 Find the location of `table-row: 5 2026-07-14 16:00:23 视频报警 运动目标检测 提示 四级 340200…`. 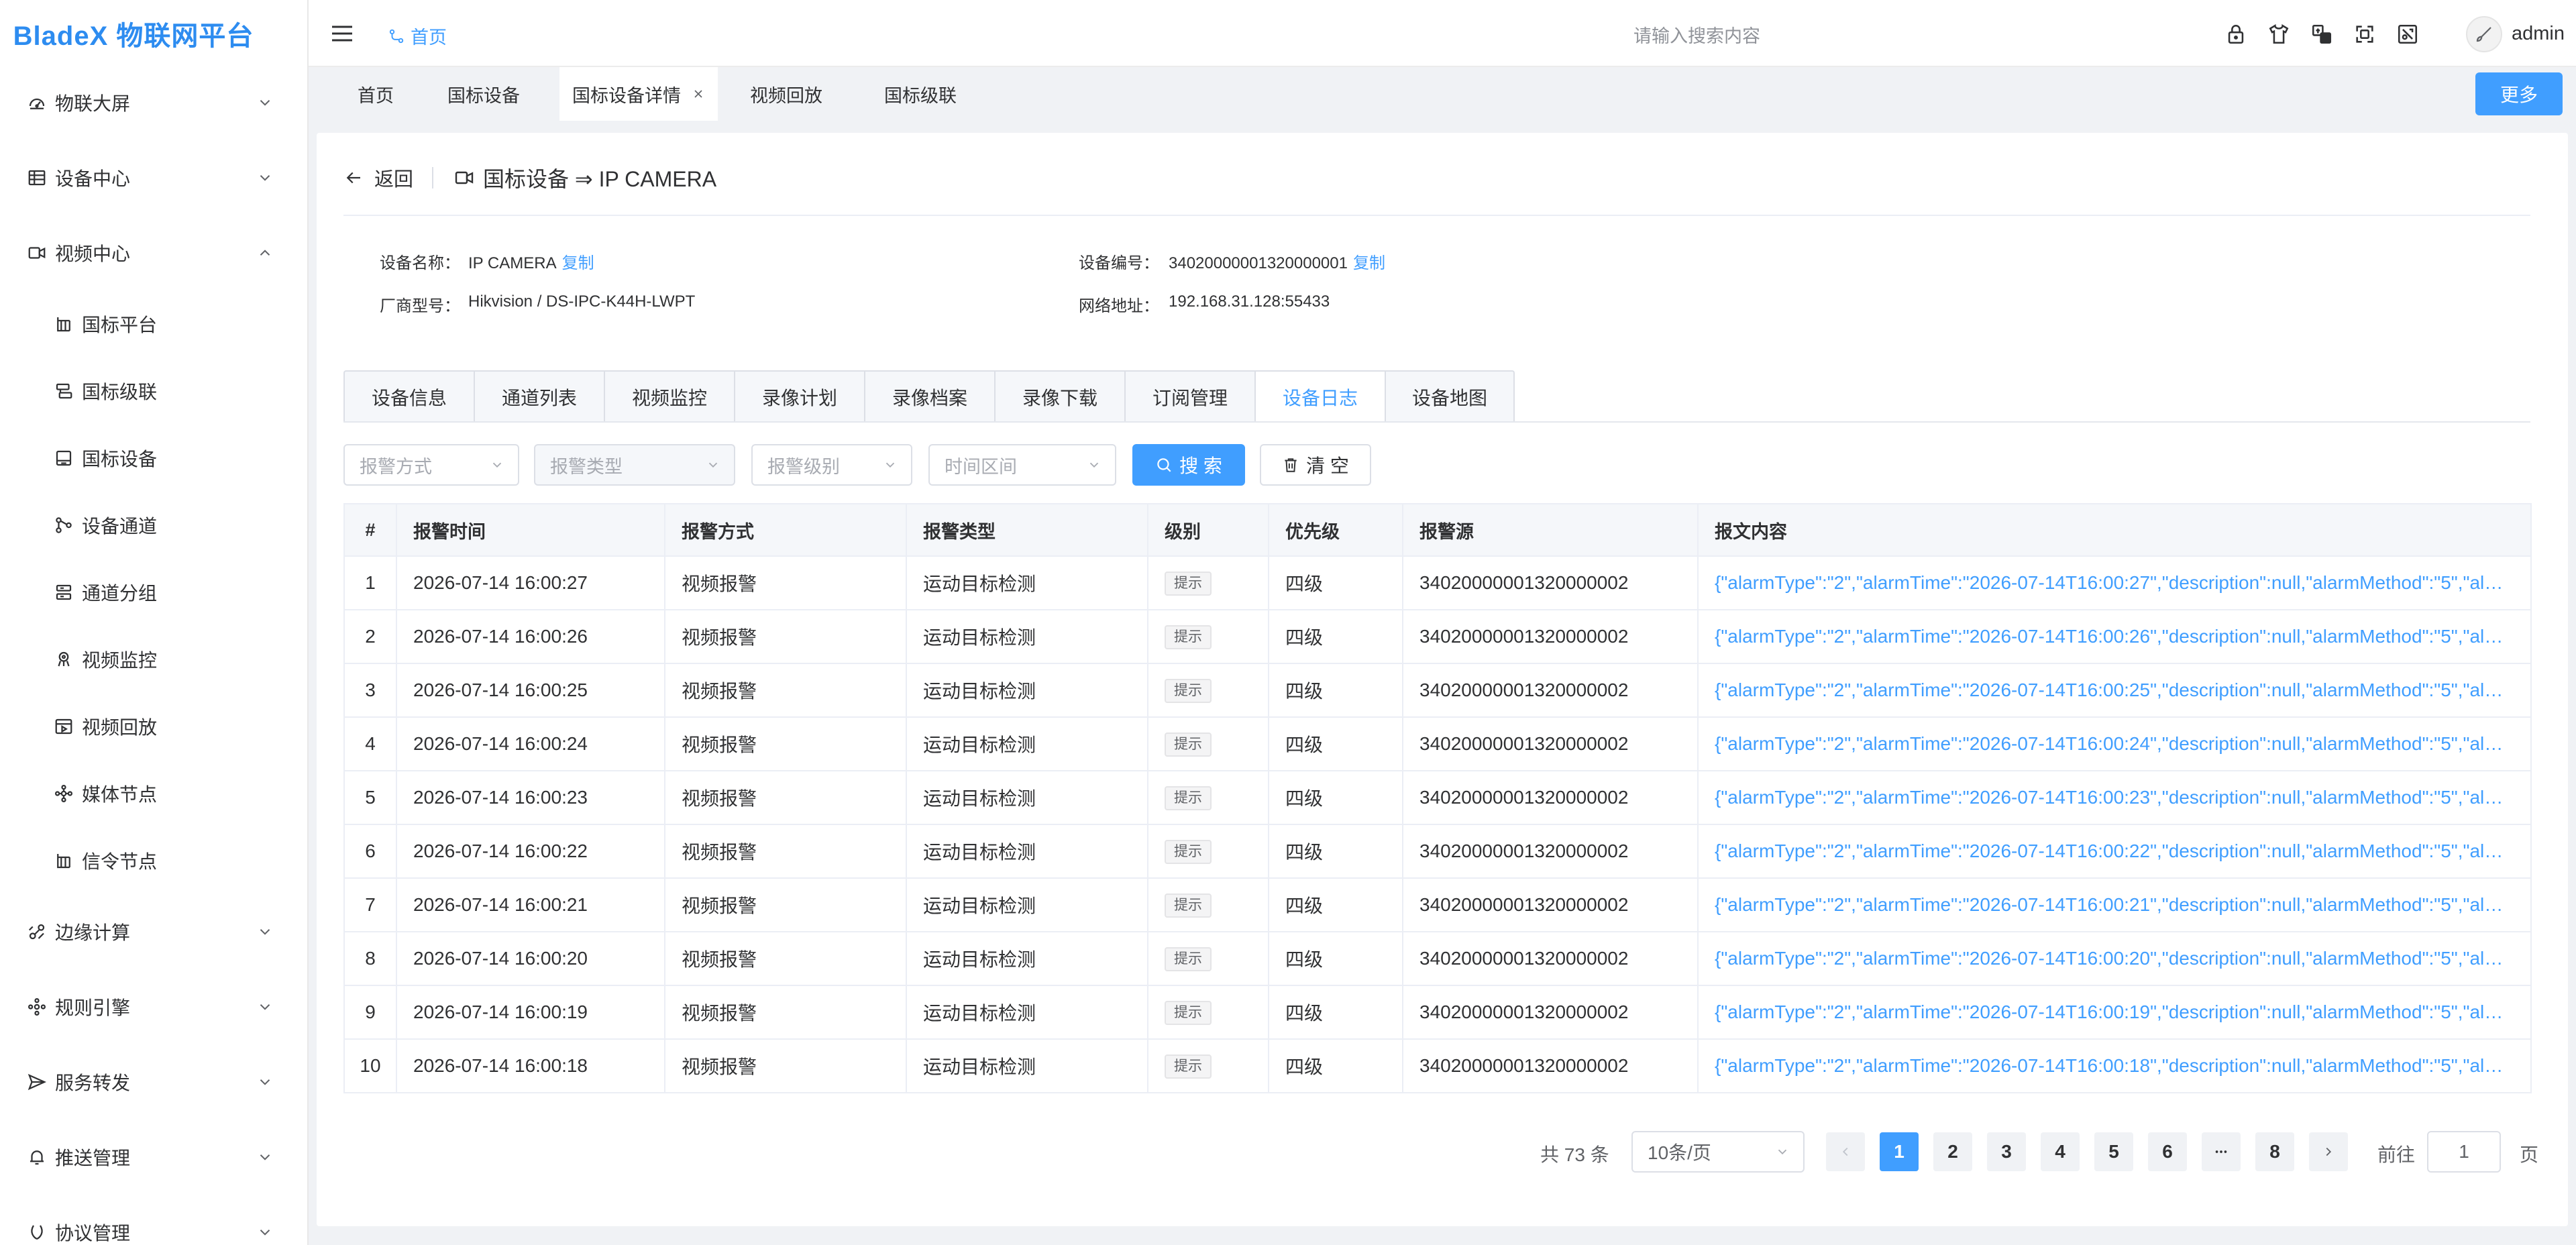

table-row: 5 2026-07-14 16:00:23 视频报警 运动目标检测 提示 四级 340200… is located at coordinates (1438, 798).